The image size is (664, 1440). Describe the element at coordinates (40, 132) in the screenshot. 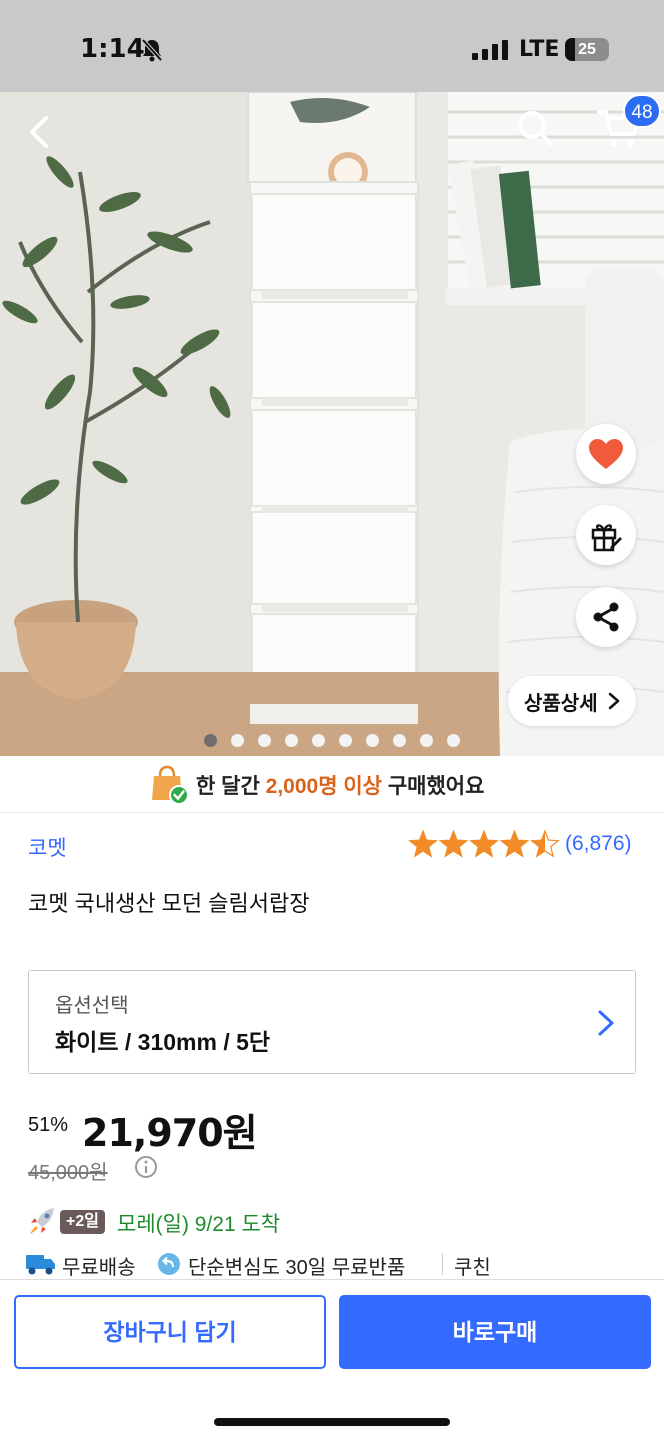

I see `back-icon` at that location.